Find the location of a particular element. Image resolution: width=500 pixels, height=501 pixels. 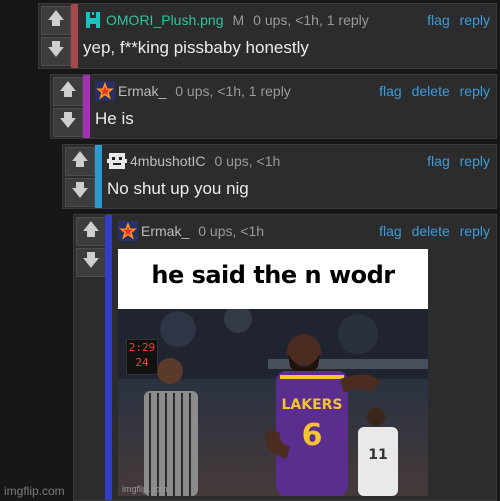

jersey-team-text: LAKERS is located at coordinates (311, 405).